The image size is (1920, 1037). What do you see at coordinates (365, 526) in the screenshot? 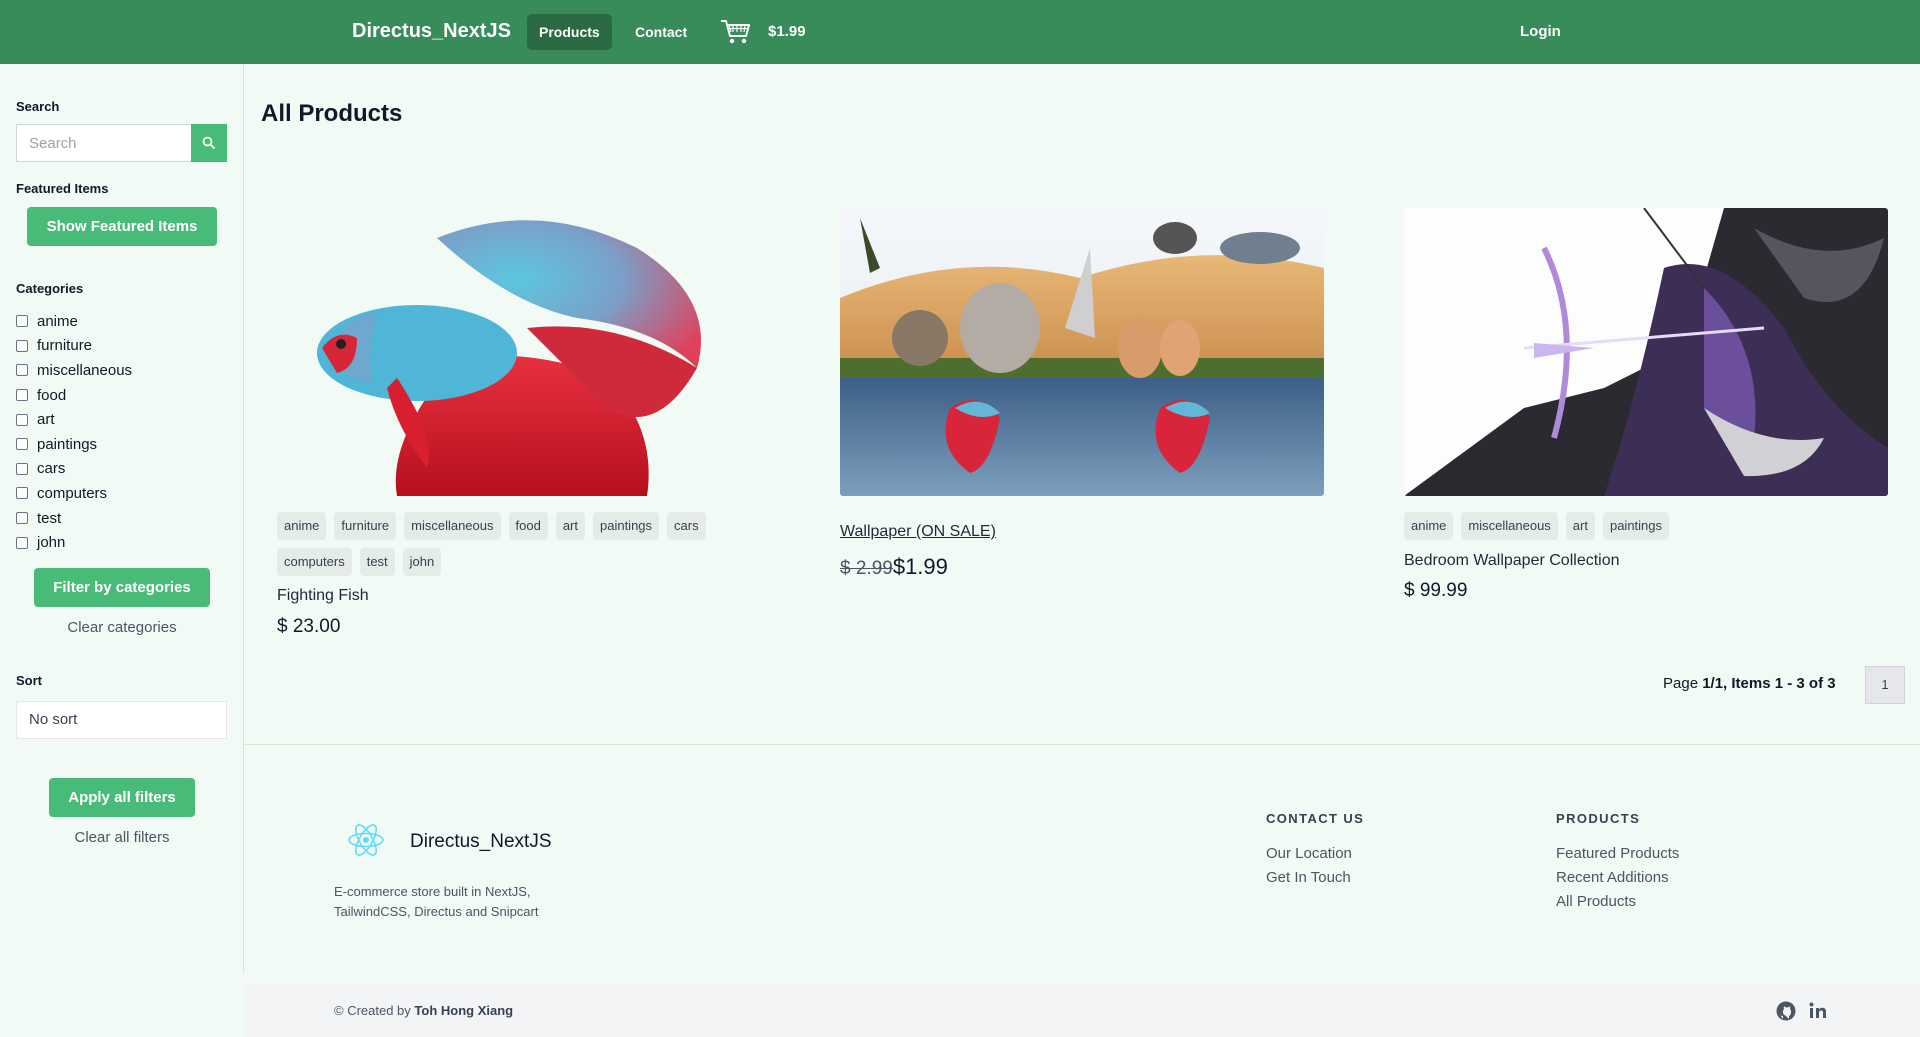
I see `tag: furniture` at bounding box center [365, 526].